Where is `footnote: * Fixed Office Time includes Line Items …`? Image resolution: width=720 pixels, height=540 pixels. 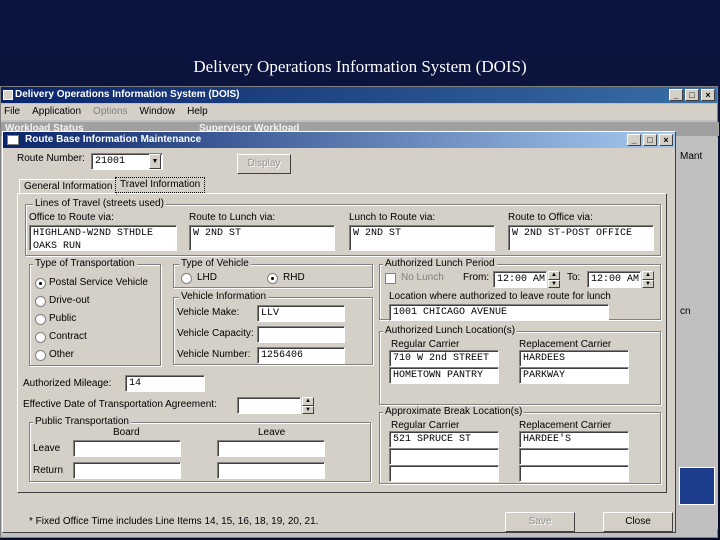
footnote: * Fixed Office Time includes Line Items … is located at coordinates (174, 521).